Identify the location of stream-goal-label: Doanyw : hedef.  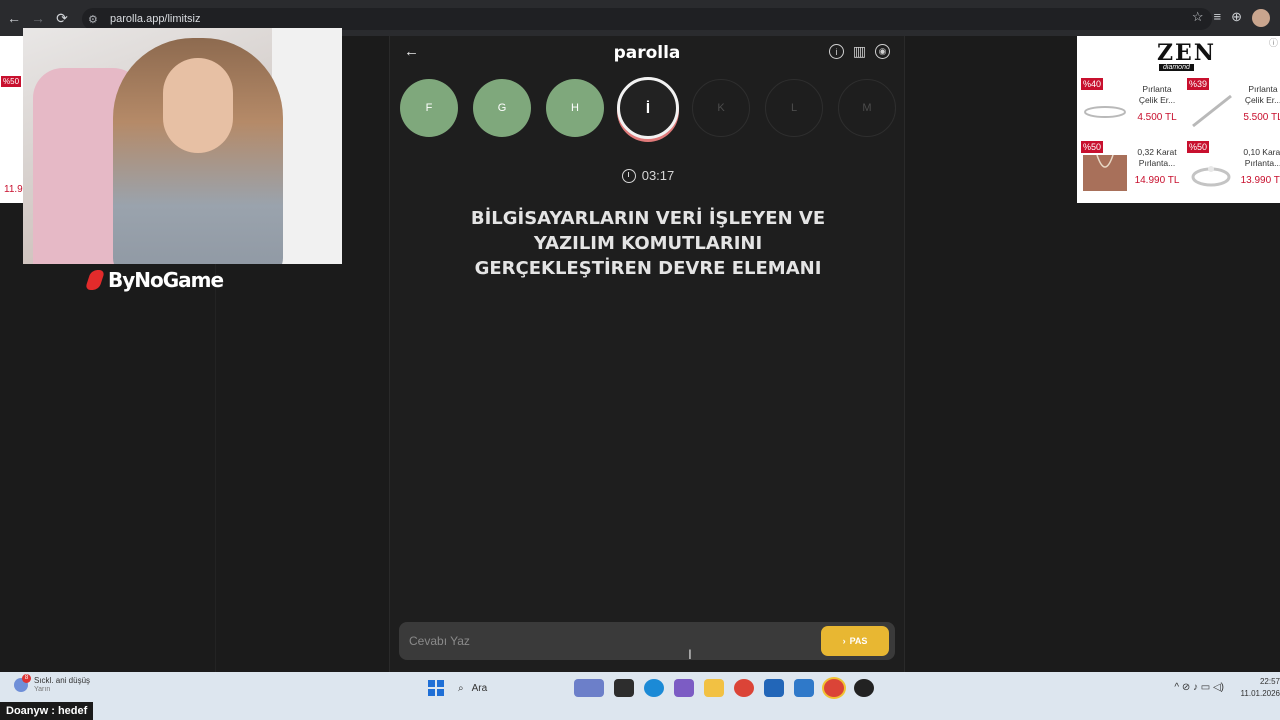
(47, 711).